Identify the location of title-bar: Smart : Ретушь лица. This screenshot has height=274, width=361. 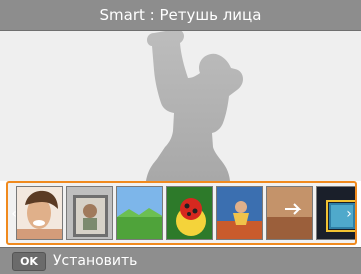
(180, 15).